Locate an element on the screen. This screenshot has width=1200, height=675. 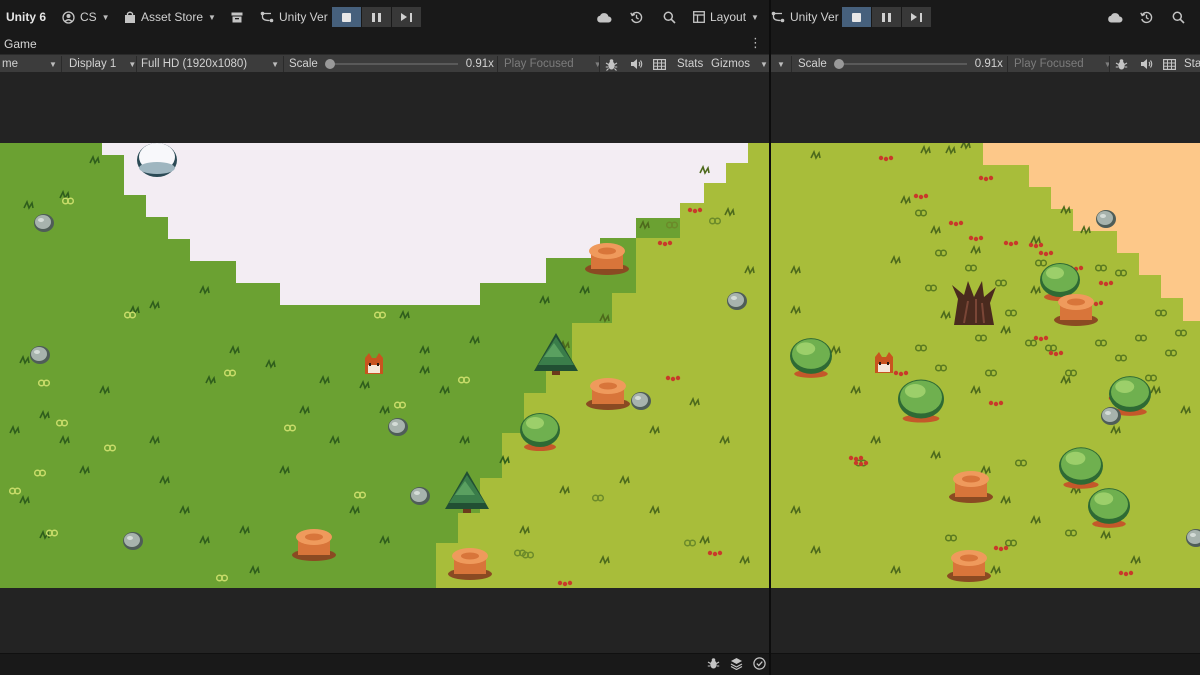
layout-label: Layout is located at coordinates (728, 17).